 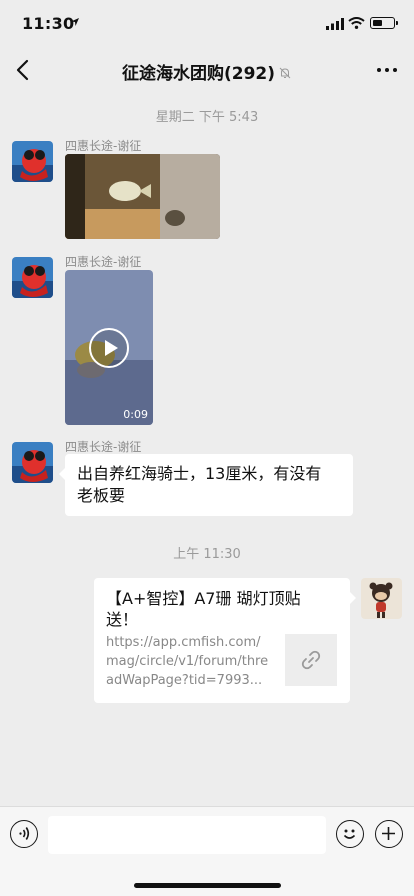 What do you see at coordinates (101, 495) in the screenshot?
I see `message-line: 老板要` at bounding box center [101, 495].